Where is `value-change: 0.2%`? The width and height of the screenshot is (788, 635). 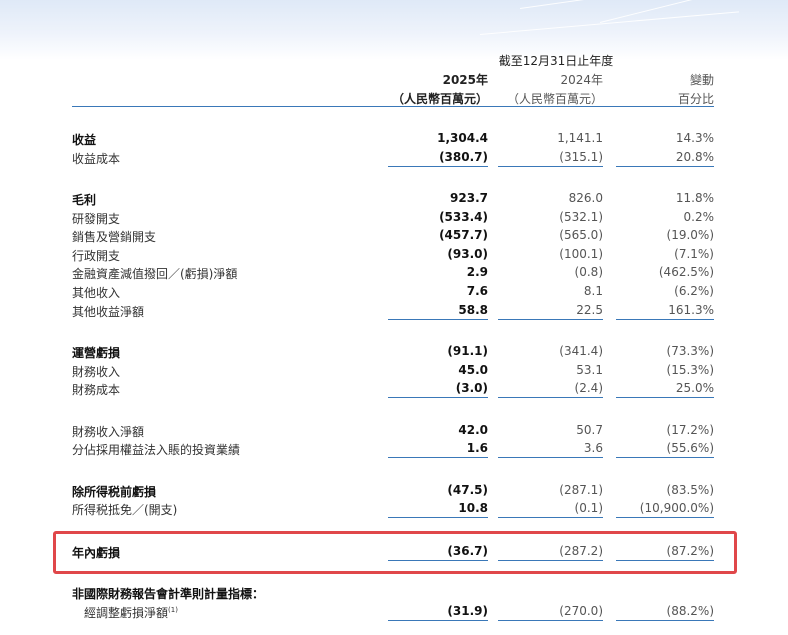
value-change: 0.2% is located at coordinates (699, 217).